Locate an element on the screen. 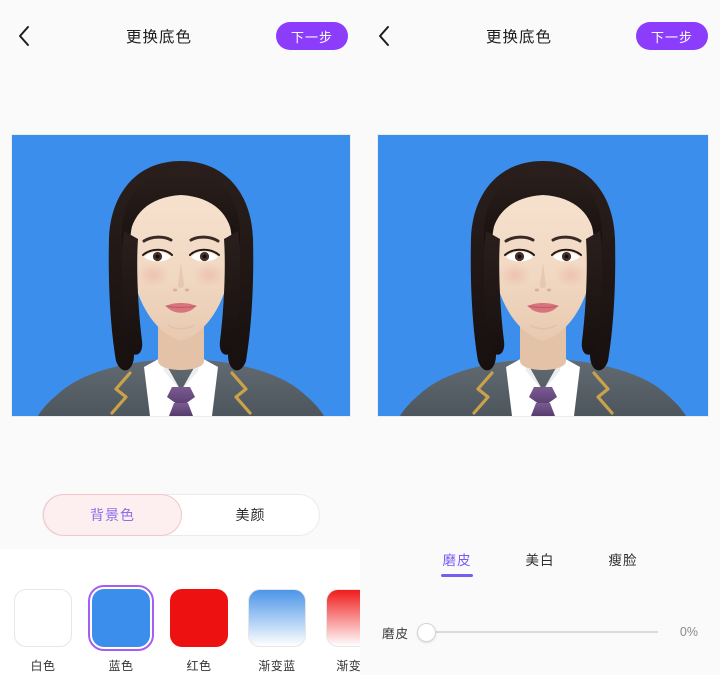 Image resolution: width=720 pixels, height=675 pixels. smooth-slider is located at coordinates (537, 632).